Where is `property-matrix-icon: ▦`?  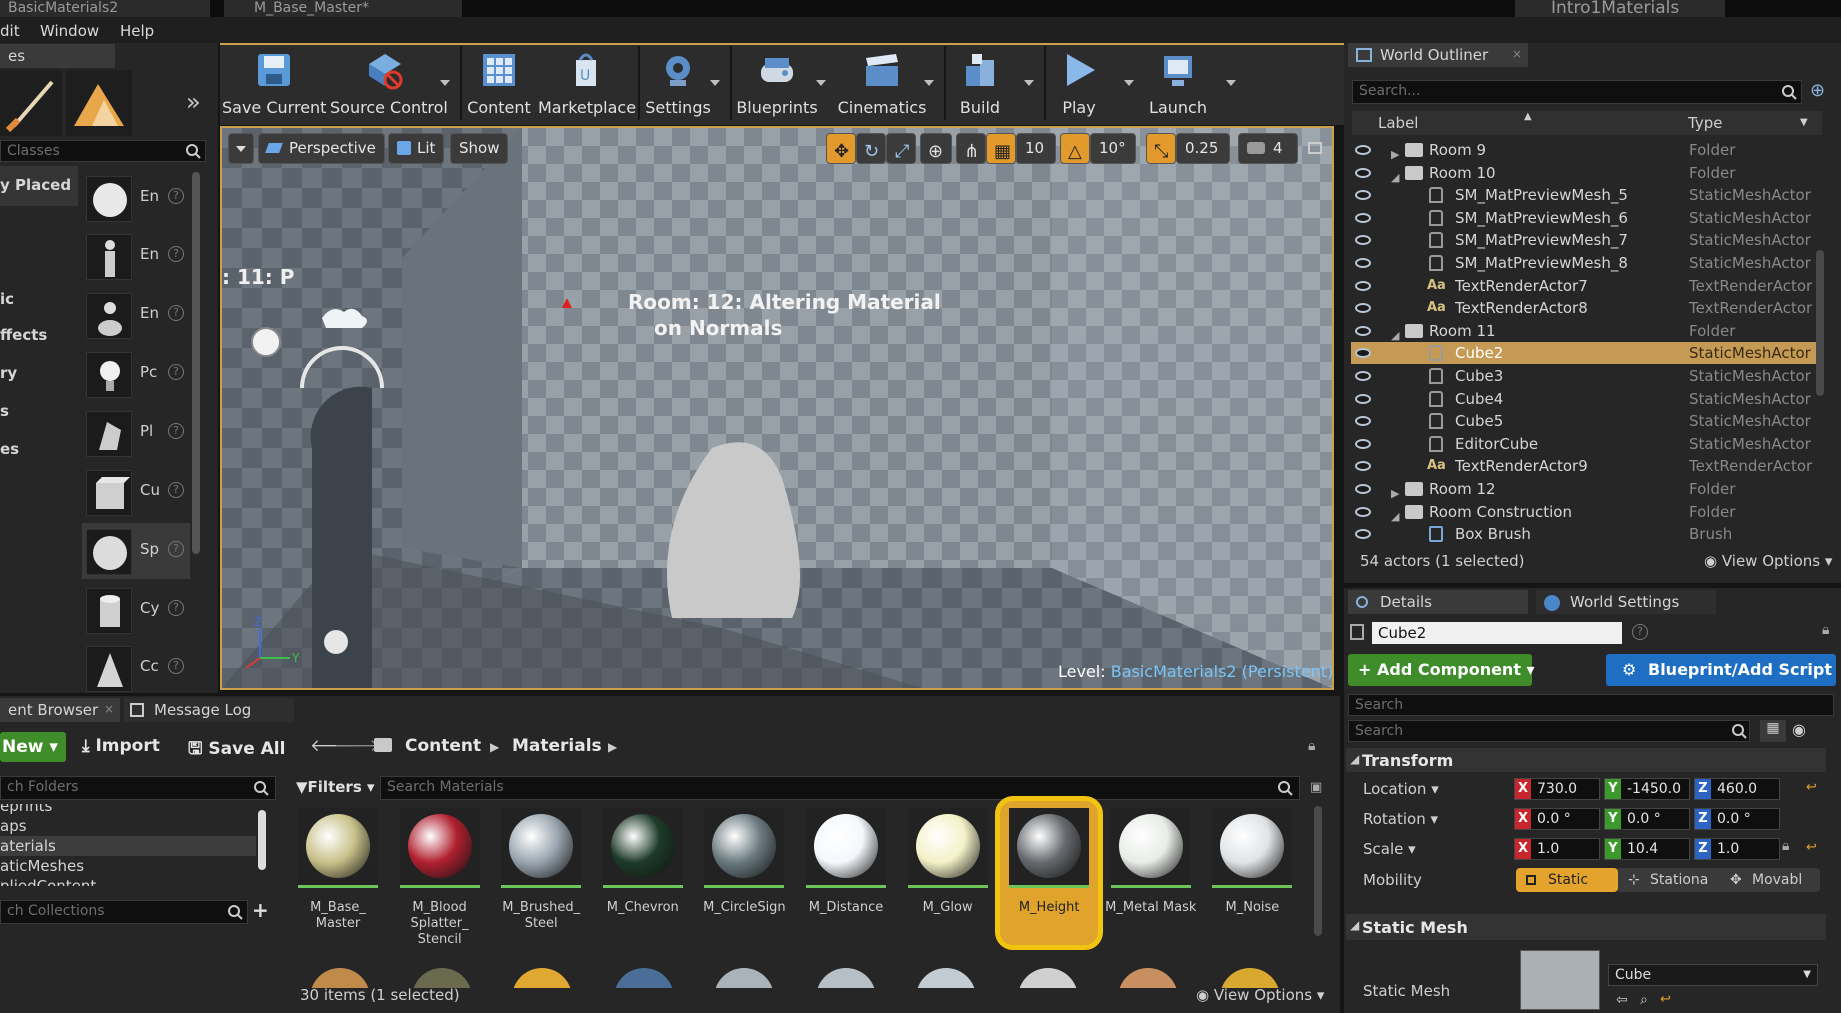
property-matrix-icon: ▦ is located at coordinates (1773, 731).